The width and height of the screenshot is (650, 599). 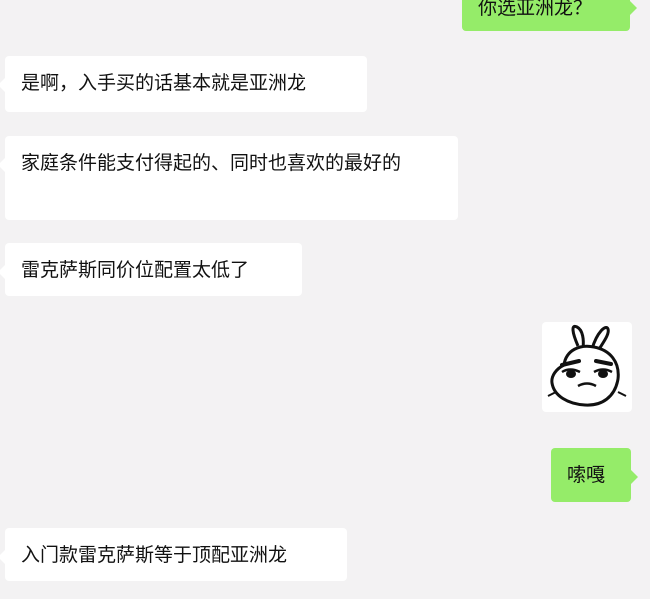 What do you see at coordinates (211, 163) in the screenshot?
I see `message-text: 家庭条件能支付得起的、同时也喜欢的最好的` at bounding box center [211, 163].